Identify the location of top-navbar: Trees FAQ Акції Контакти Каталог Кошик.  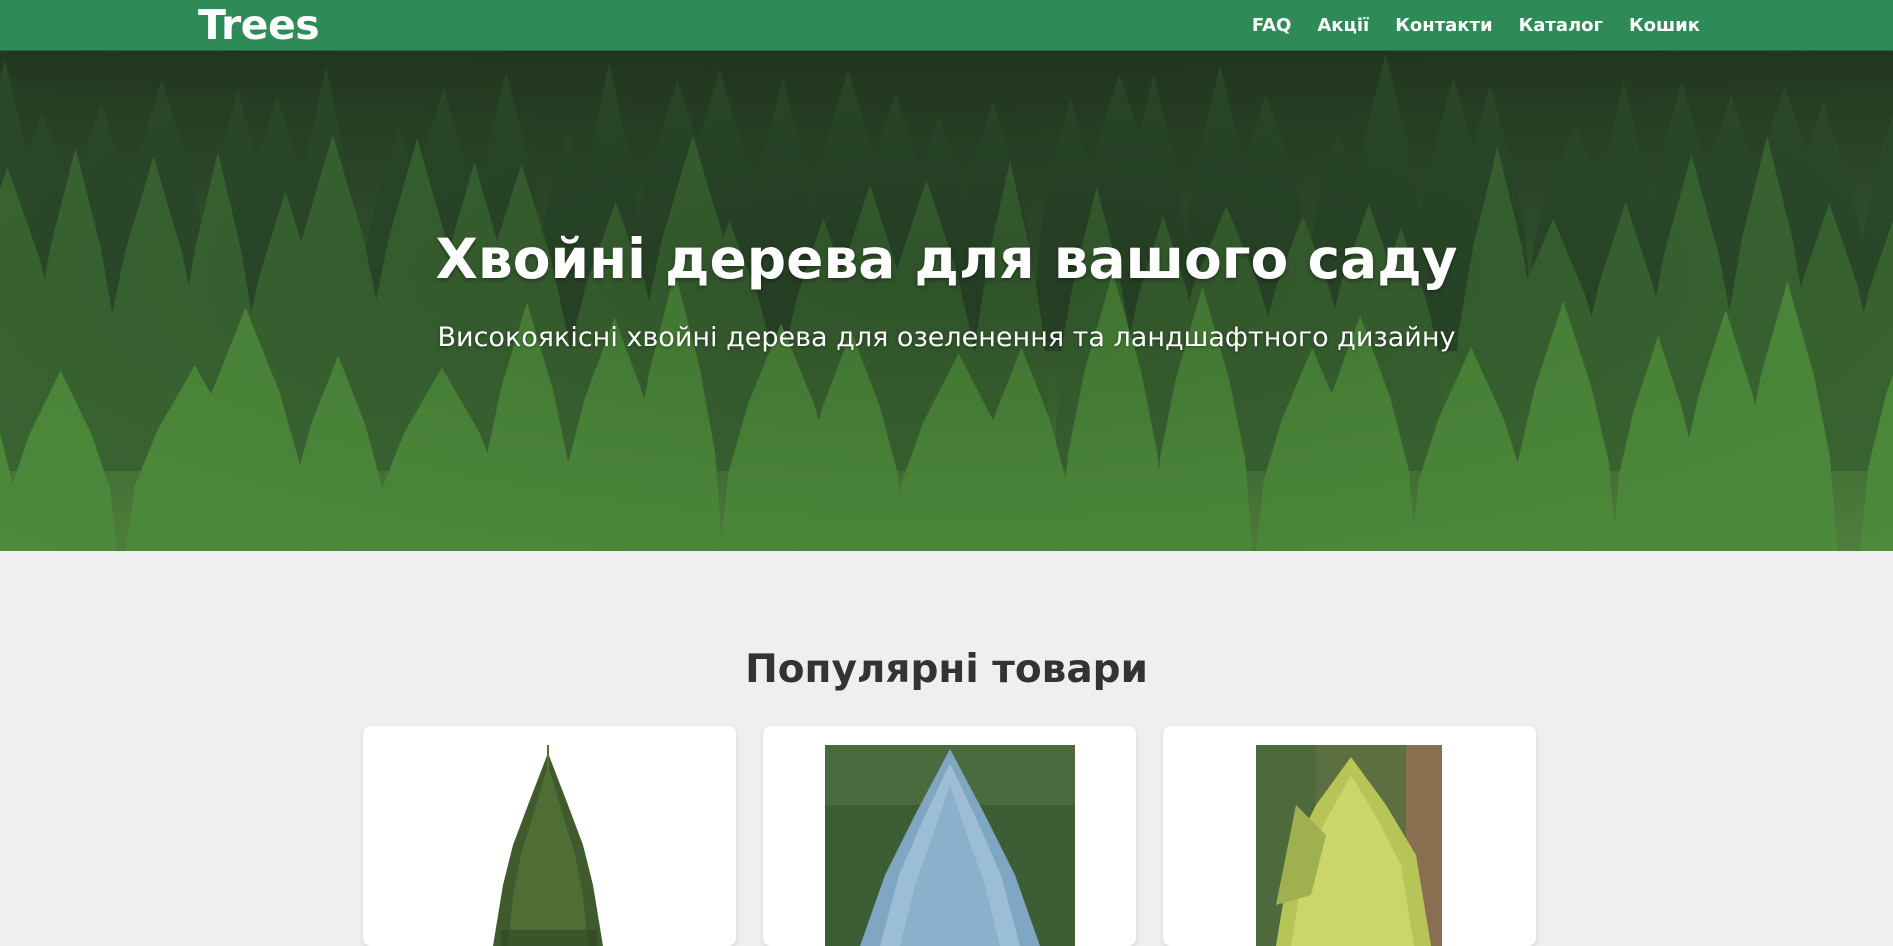
(946, 25).